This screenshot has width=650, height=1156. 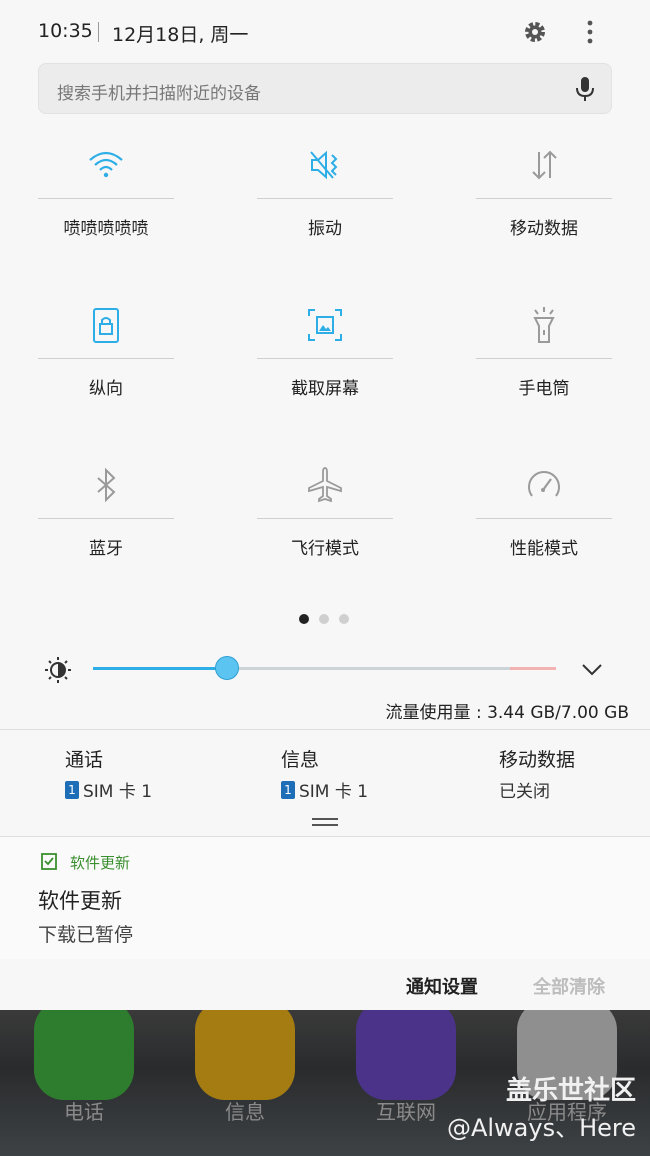 What do you see at coordinates (544, 361) in the screenshot?
I see `tile-flashlight: 手电筒` at bounding box center [544, 361].